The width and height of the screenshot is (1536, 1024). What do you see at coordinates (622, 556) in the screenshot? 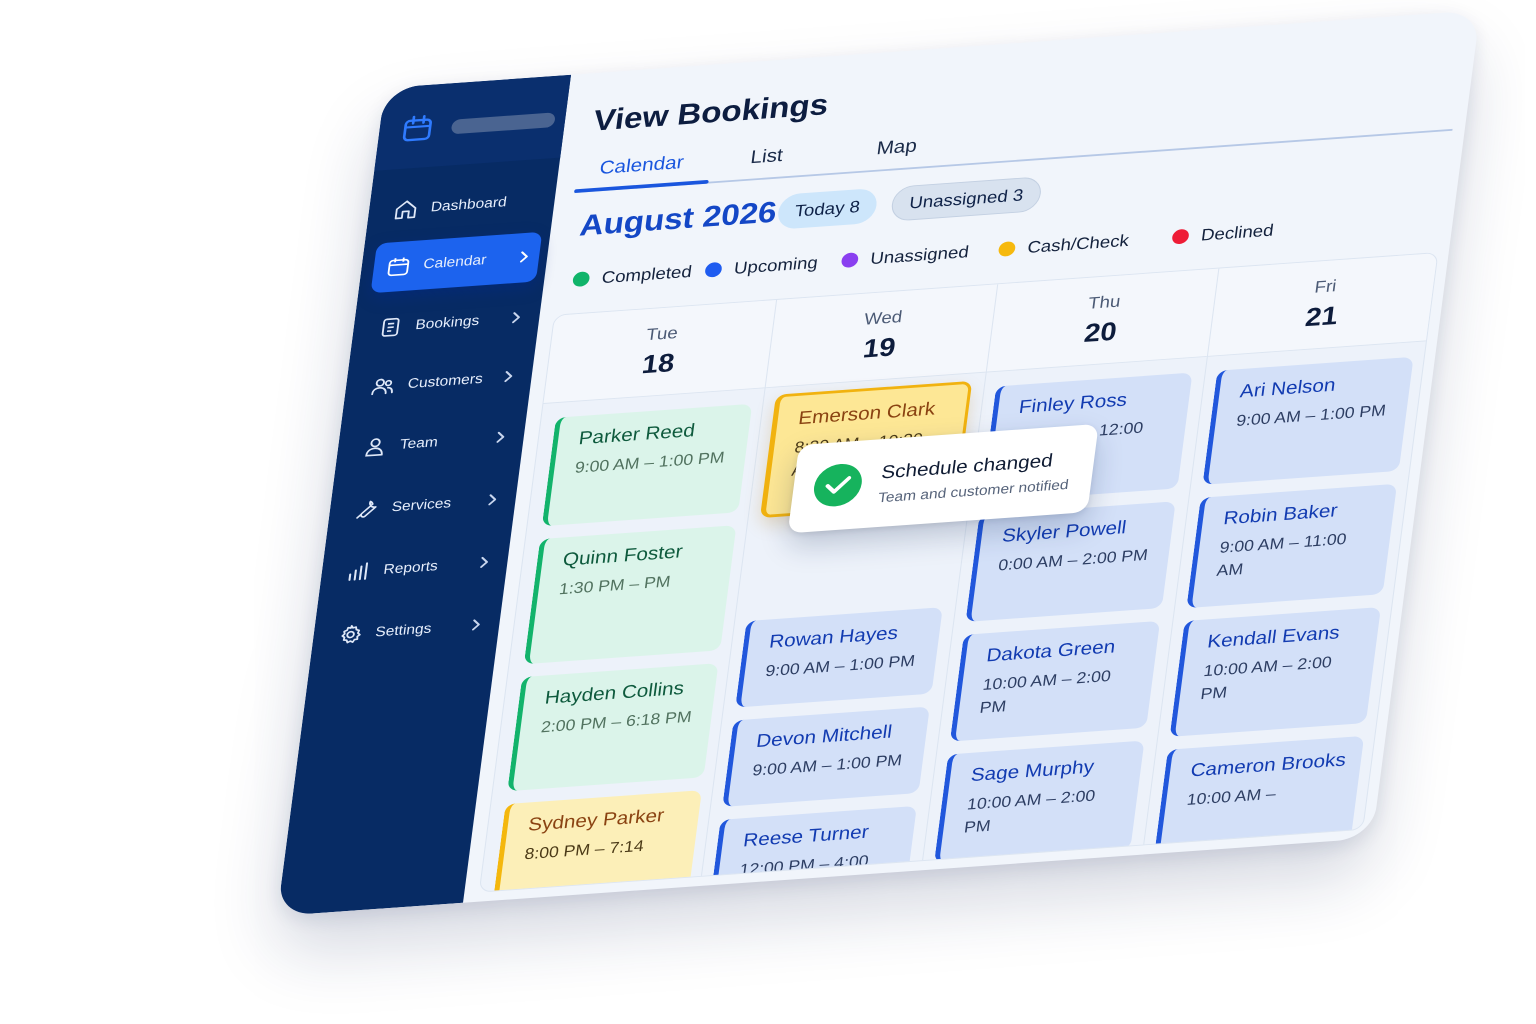
I see `booking-customer-name: Quinn Foster` at bounding box center [622, 556].